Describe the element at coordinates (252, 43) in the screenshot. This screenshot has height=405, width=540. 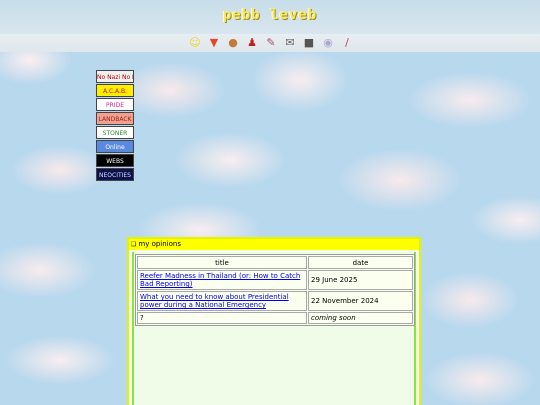
I see `figure-icon: ♟` at that location.